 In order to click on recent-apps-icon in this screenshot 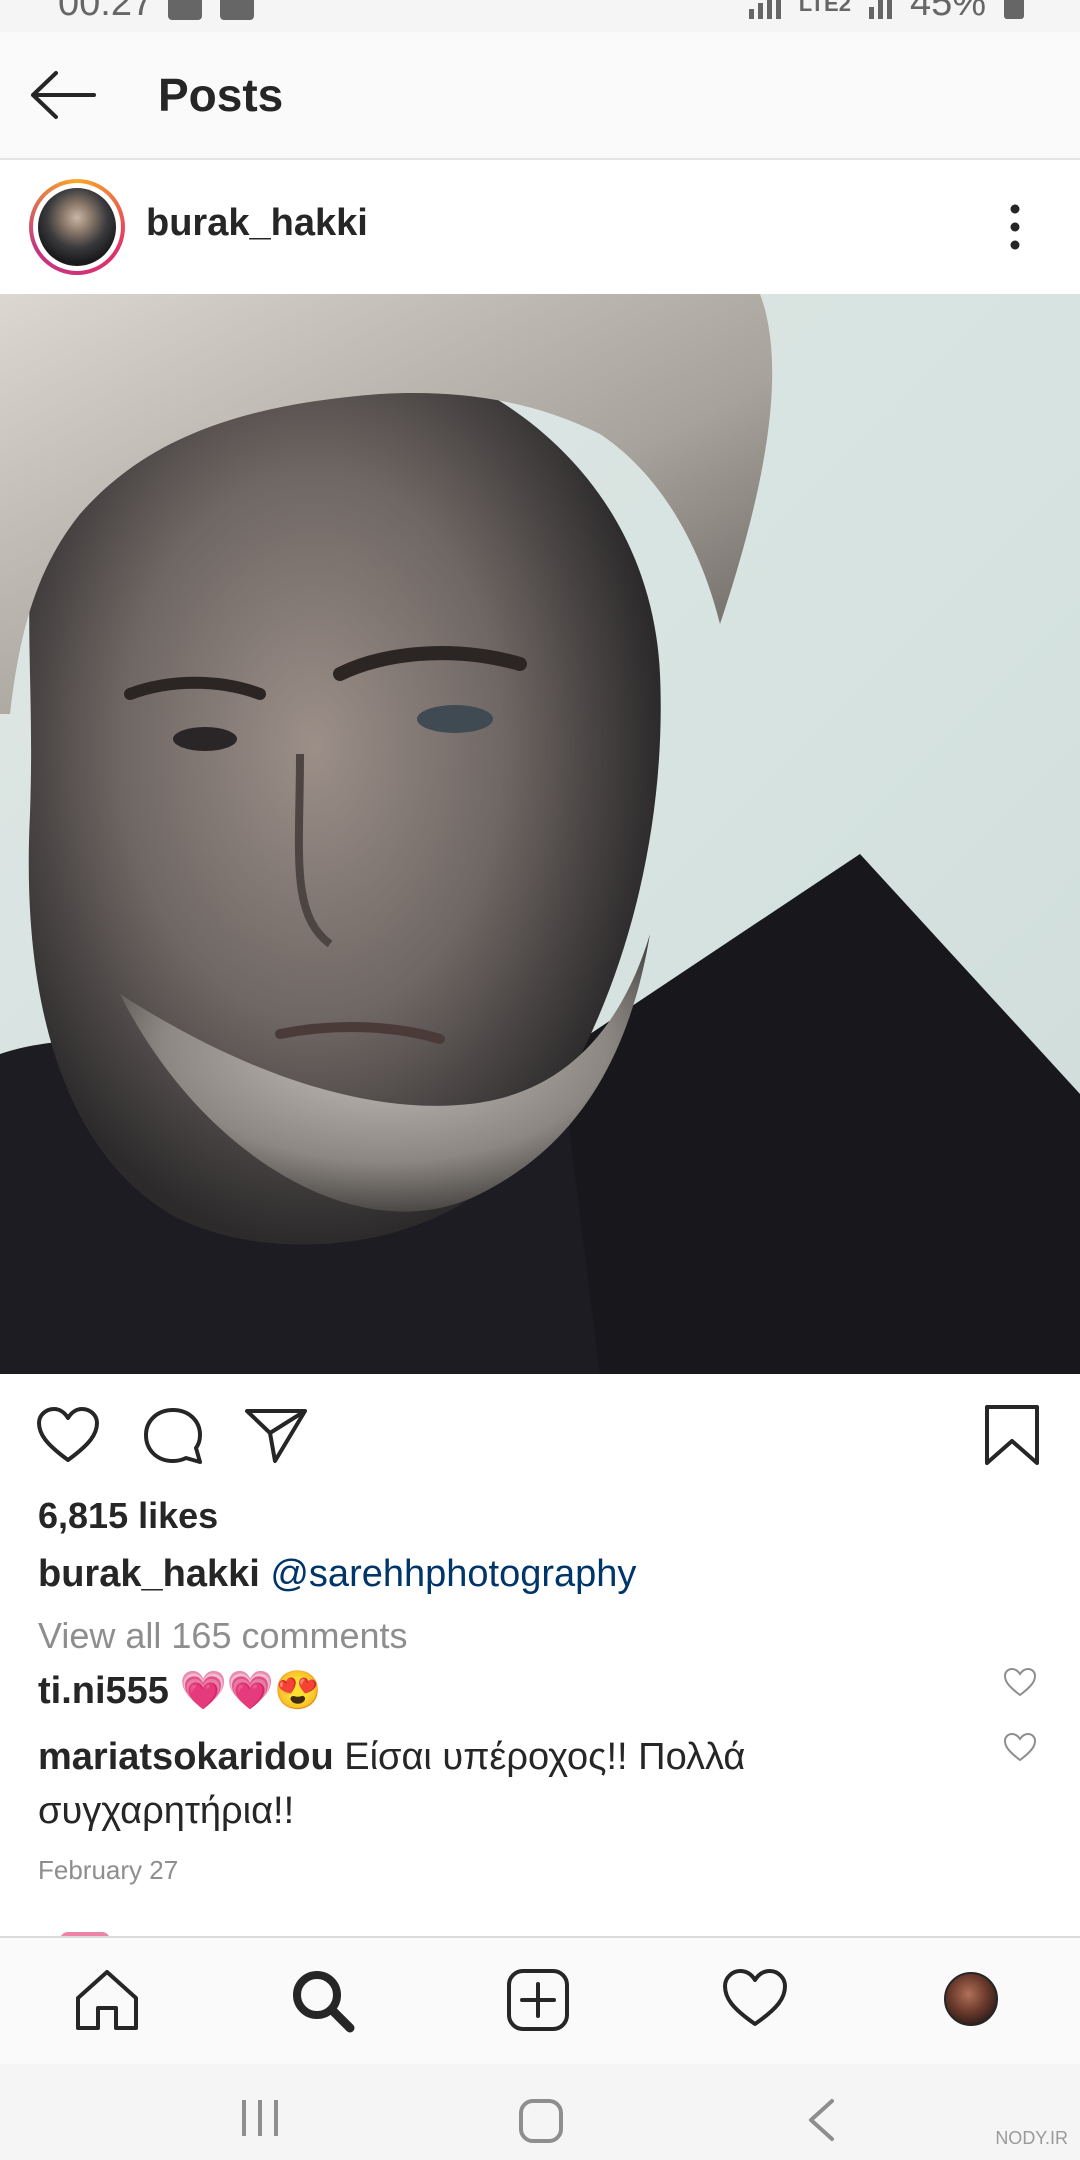, I will do `click(260, 2118)`.